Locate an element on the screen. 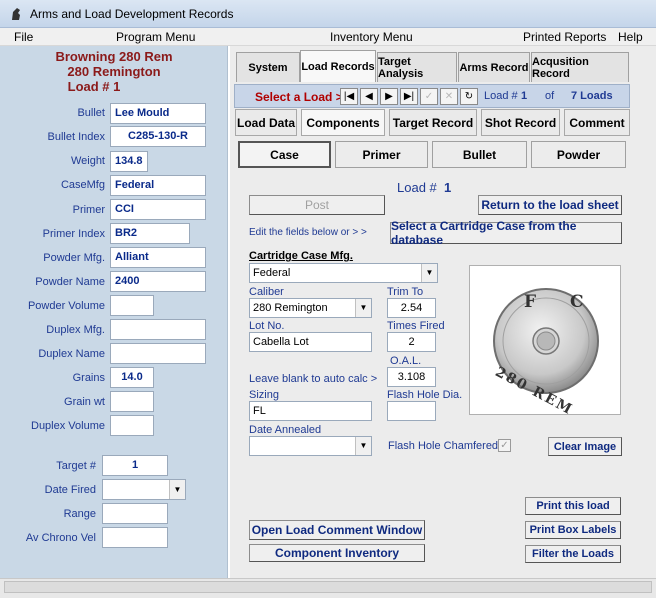 This screenshot has width=656, height=598. component-inventory-button: Component Inventory is located at coordinates (337, 553).